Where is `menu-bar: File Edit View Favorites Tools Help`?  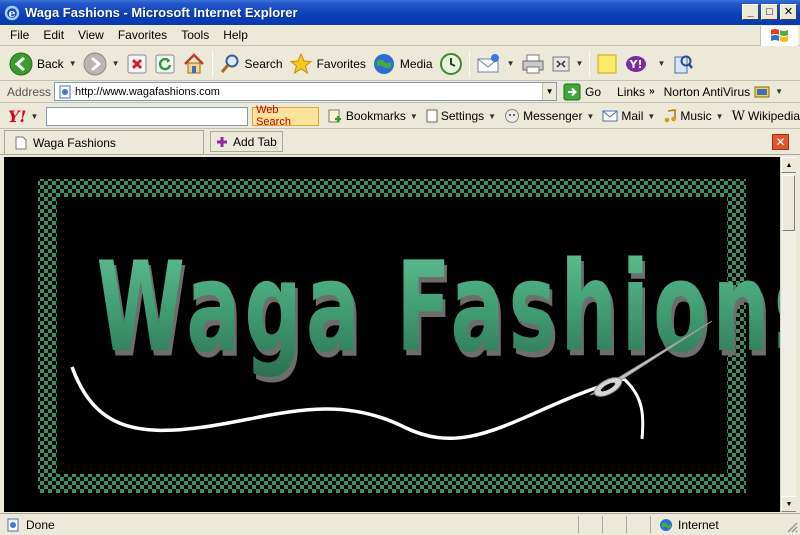 menu-bar: File Edit View Favorites Tools Help is located at coordinates (400, 35).